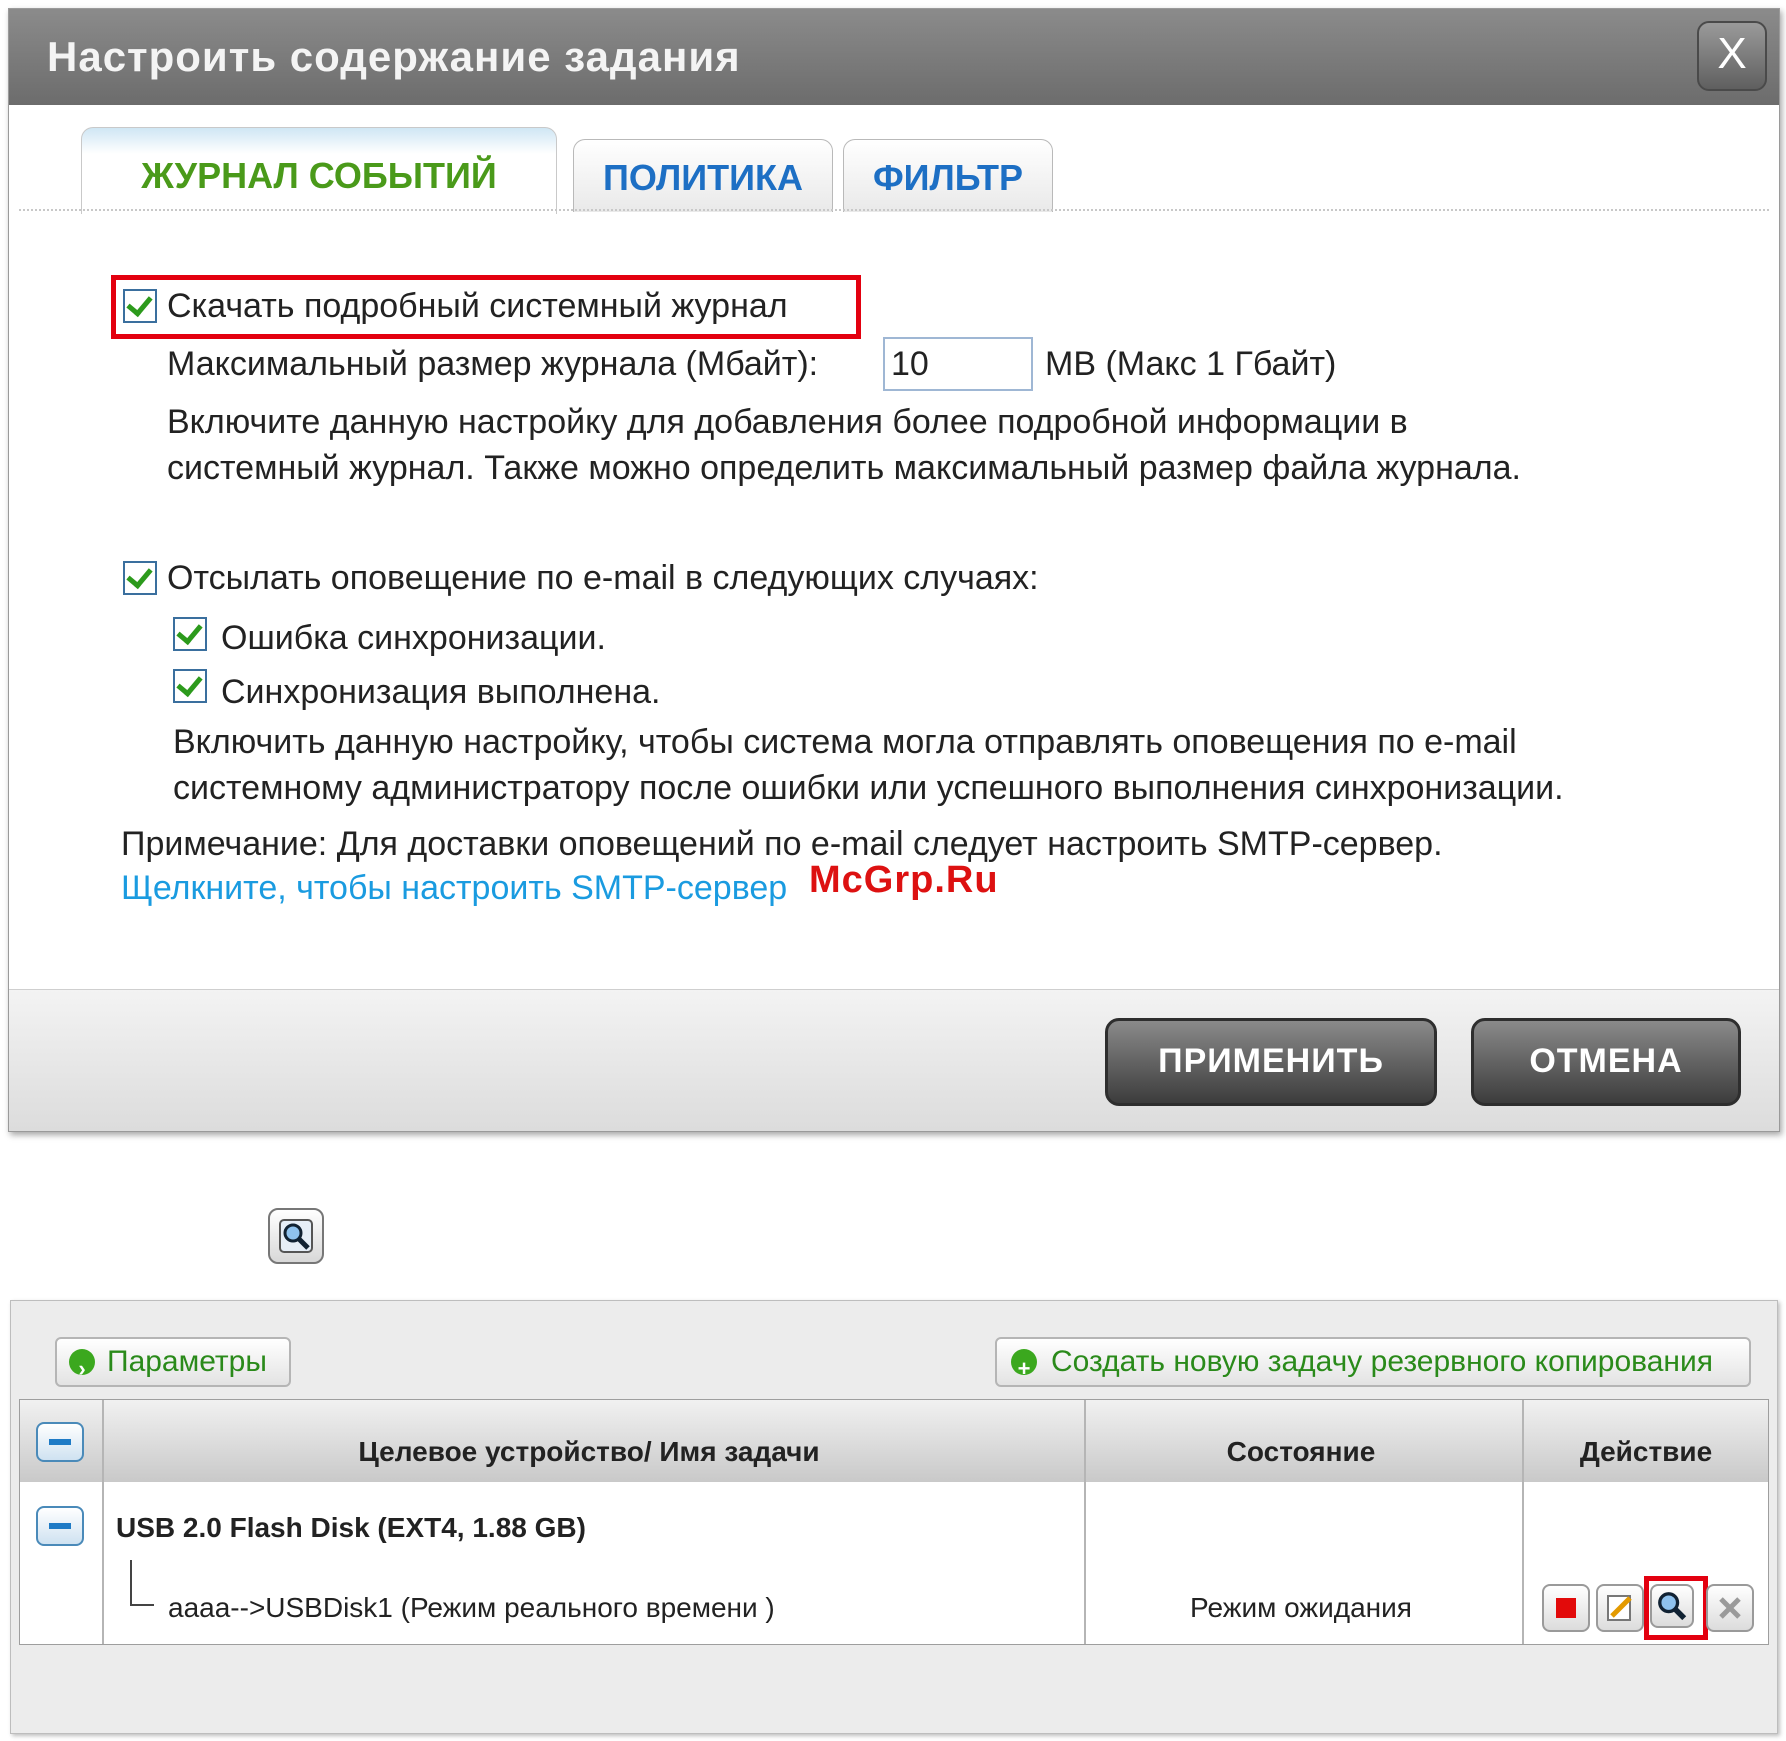 This screenshot has height=1741, width=1786. I want to click on tab-policy: ПОЛИТИКА, so click(703, 175).